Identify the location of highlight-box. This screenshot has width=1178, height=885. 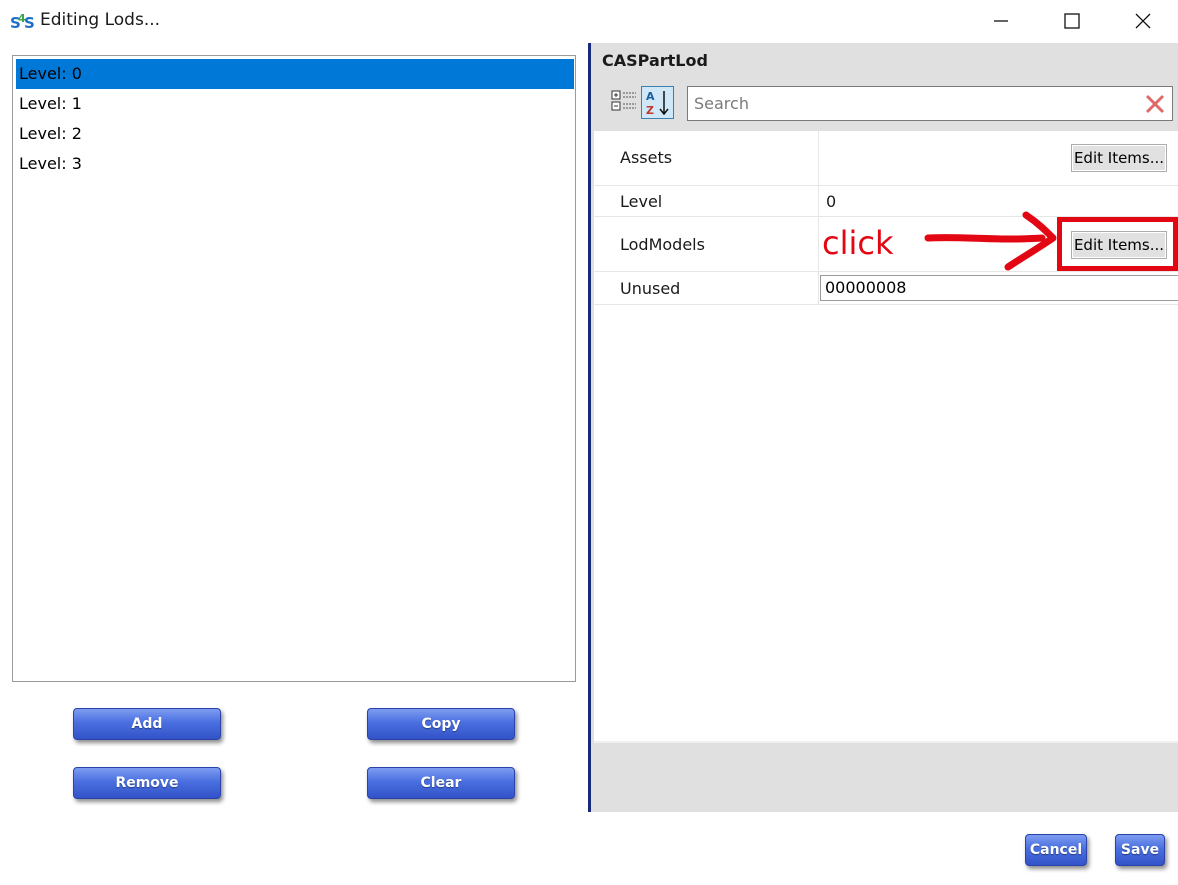
(1117, 244).